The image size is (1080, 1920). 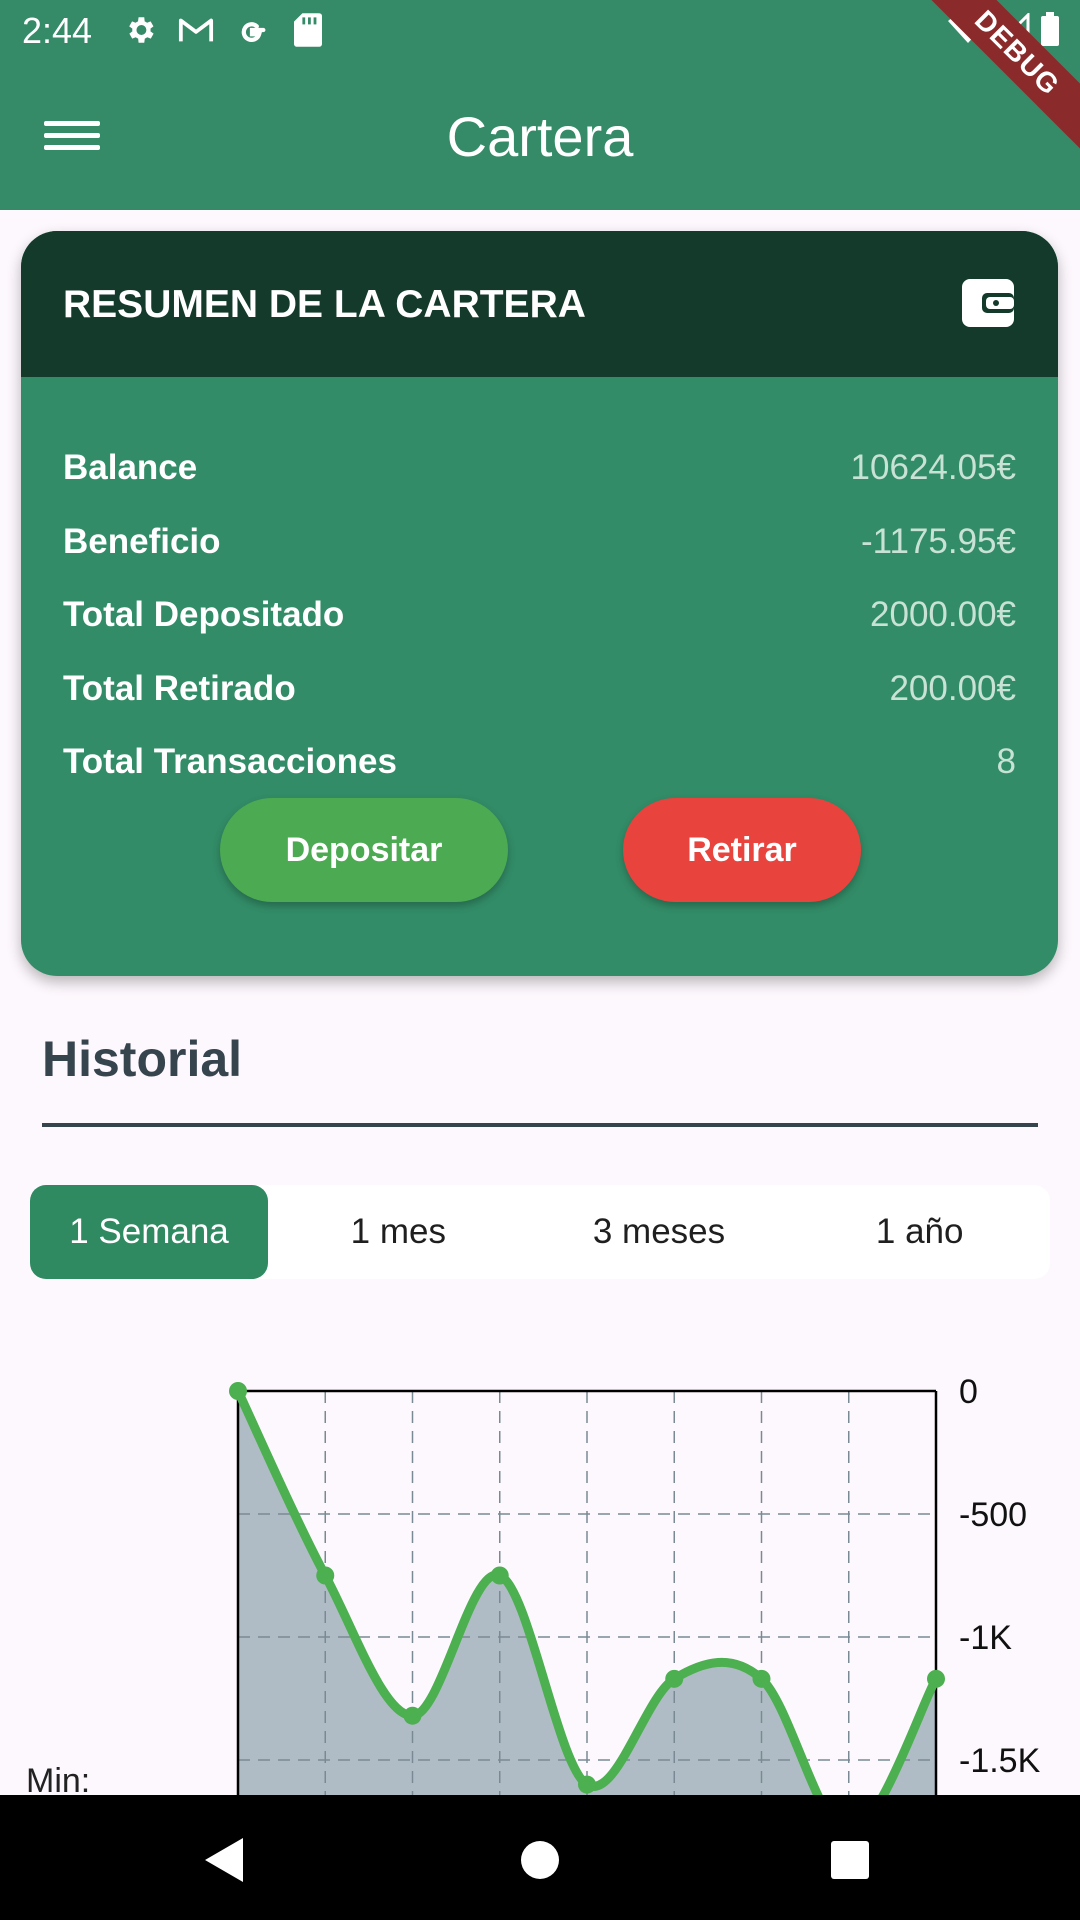 I want to click on summary-row-total-deposited: Total Depositado 2000.00€, so click(x=539, y=615).